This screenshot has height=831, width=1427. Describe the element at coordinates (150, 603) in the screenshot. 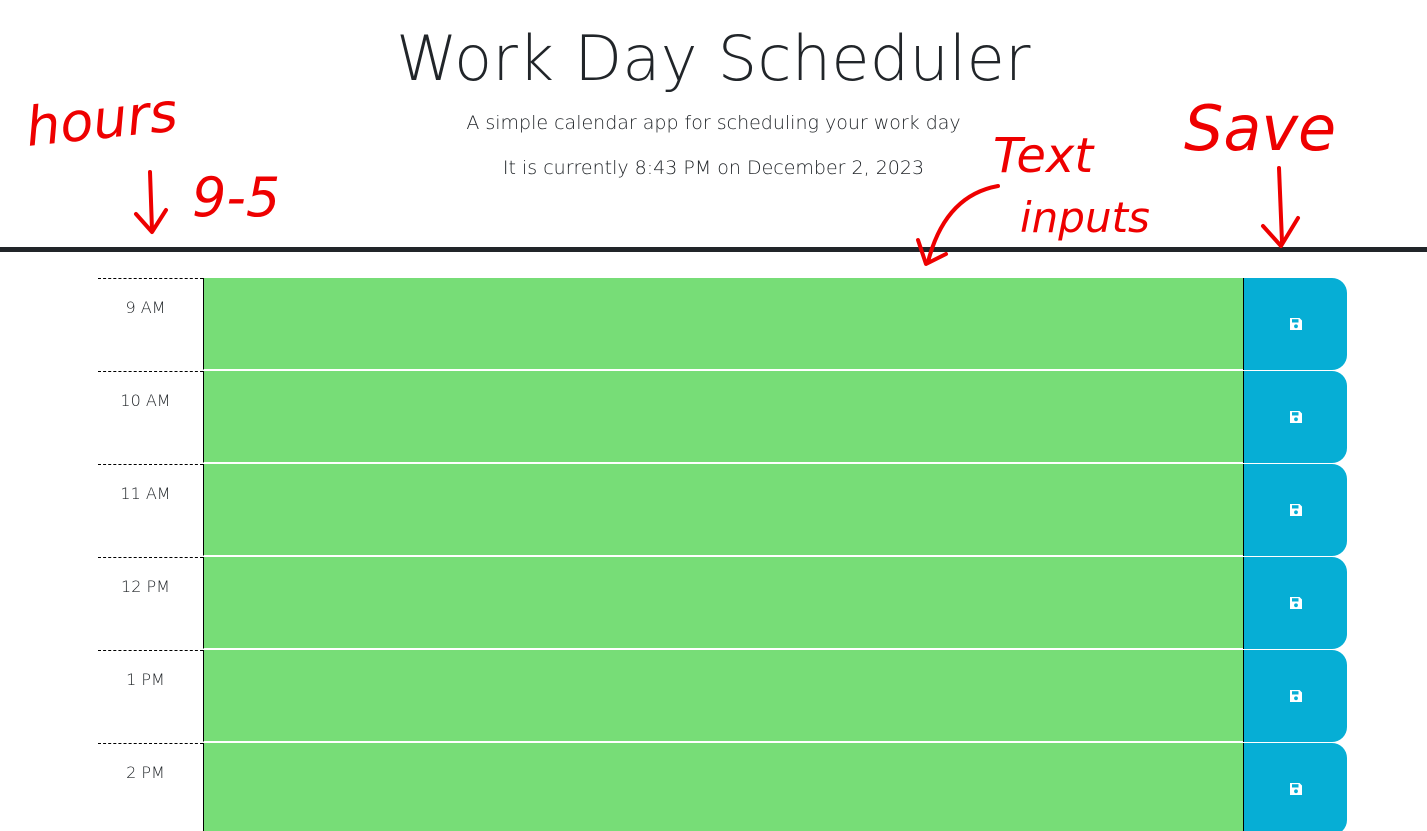

I see `hour-label: 12 PM` at that location.